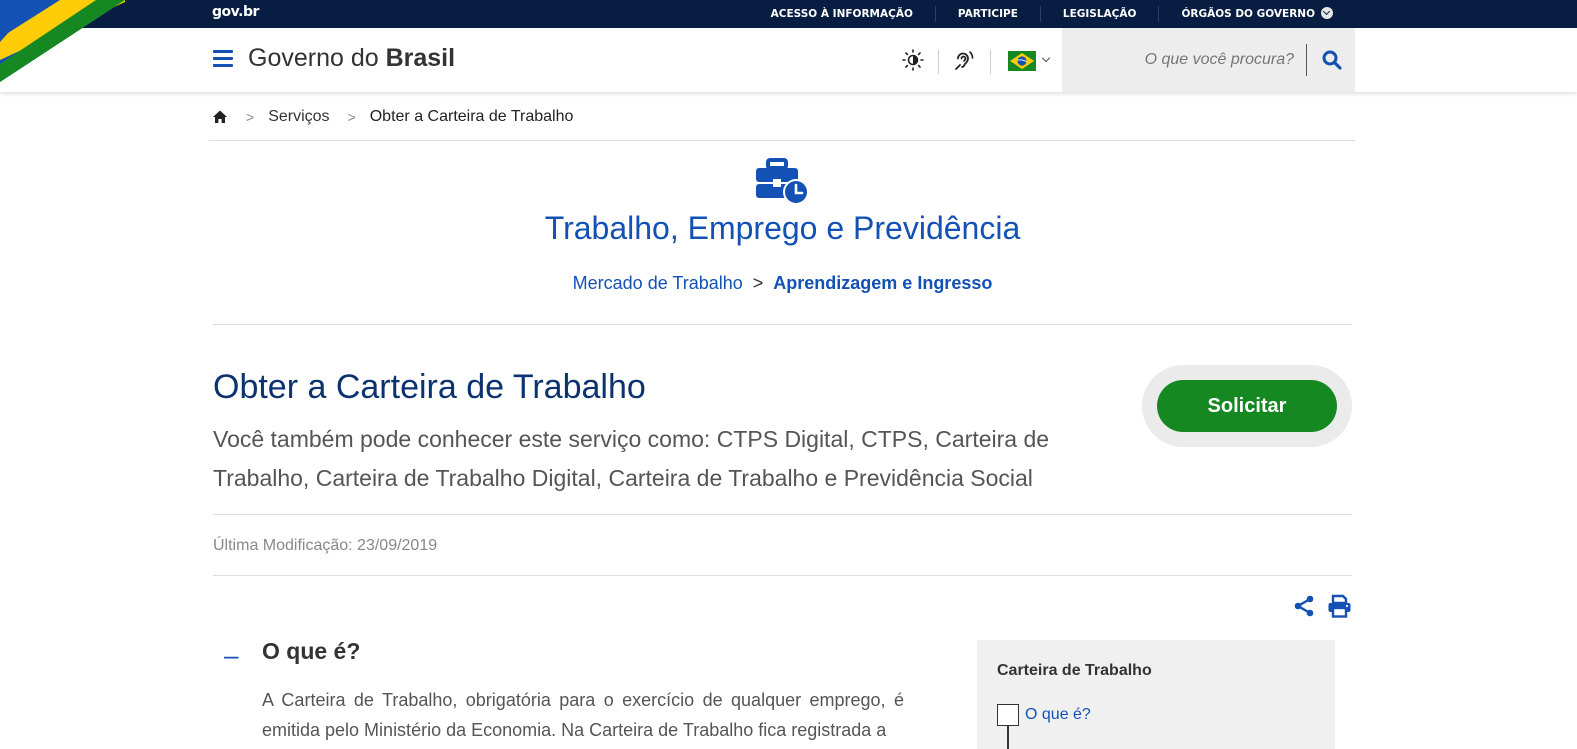  Describe the element at coordinates (325, 545) in the screenshot. I see `last-modified: Última Modificação: 23/09/2019` at that location.